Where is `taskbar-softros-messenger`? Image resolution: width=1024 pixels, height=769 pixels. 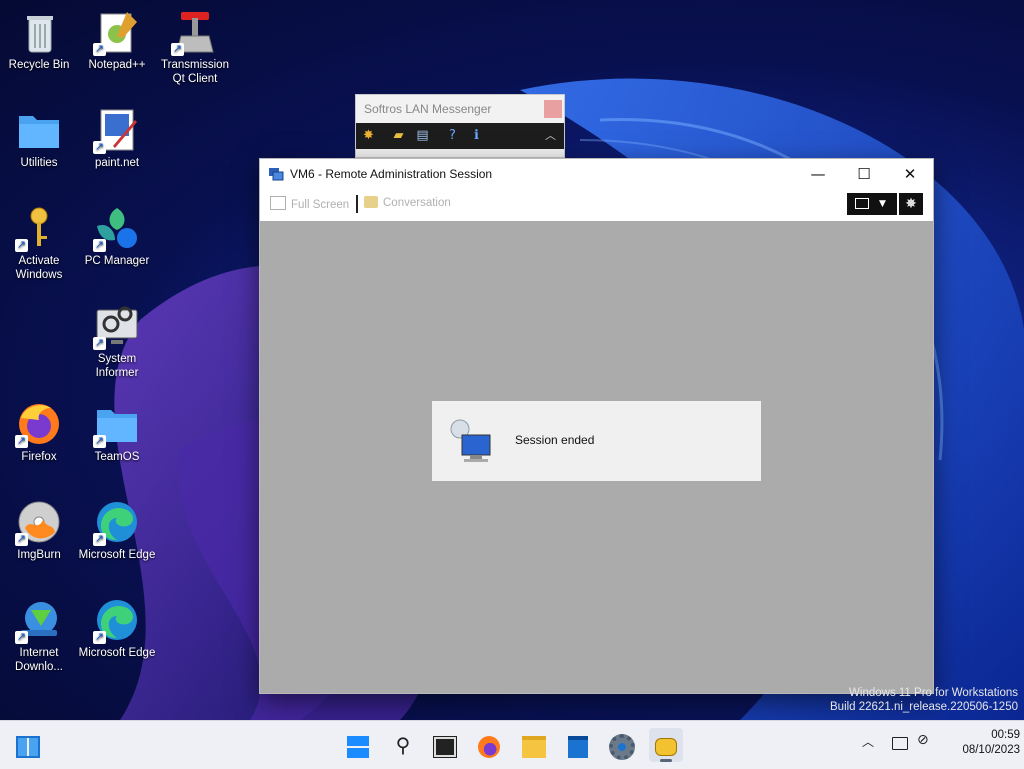
taskbar-softros-messenger is located at coordinates (666, 745).